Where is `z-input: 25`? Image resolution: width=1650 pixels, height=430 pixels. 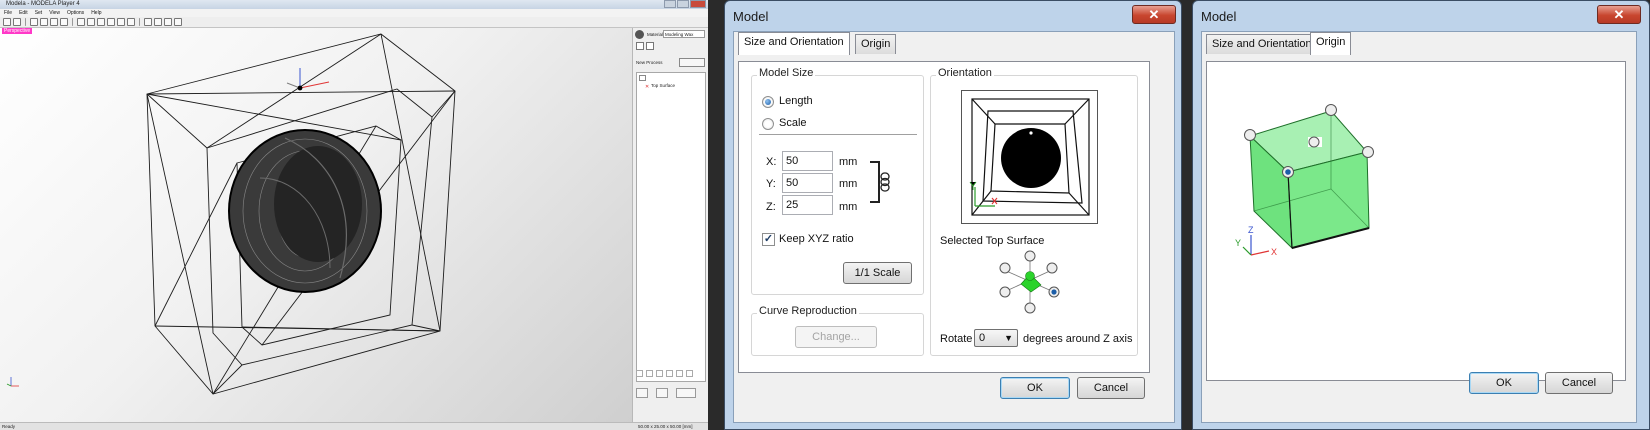 z-input: 25 is located at coordinates (807, 205).